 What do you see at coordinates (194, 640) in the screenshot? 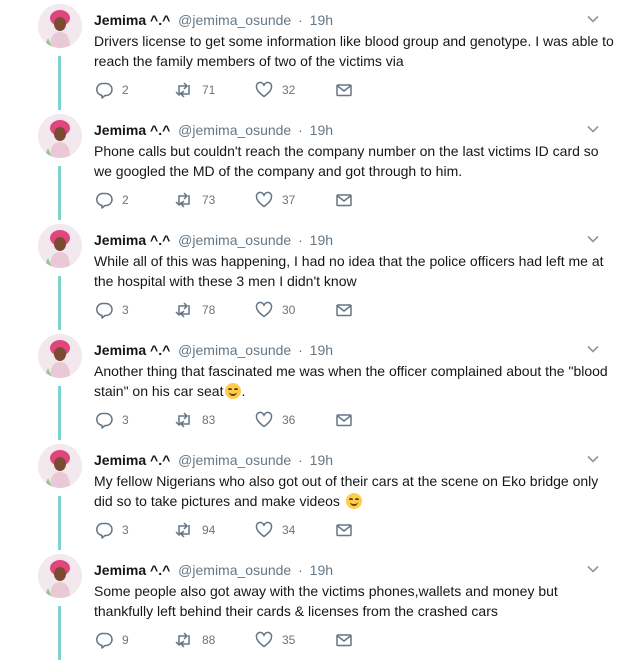
I see `retweet-button: 88` at bounding box center [194, 640].